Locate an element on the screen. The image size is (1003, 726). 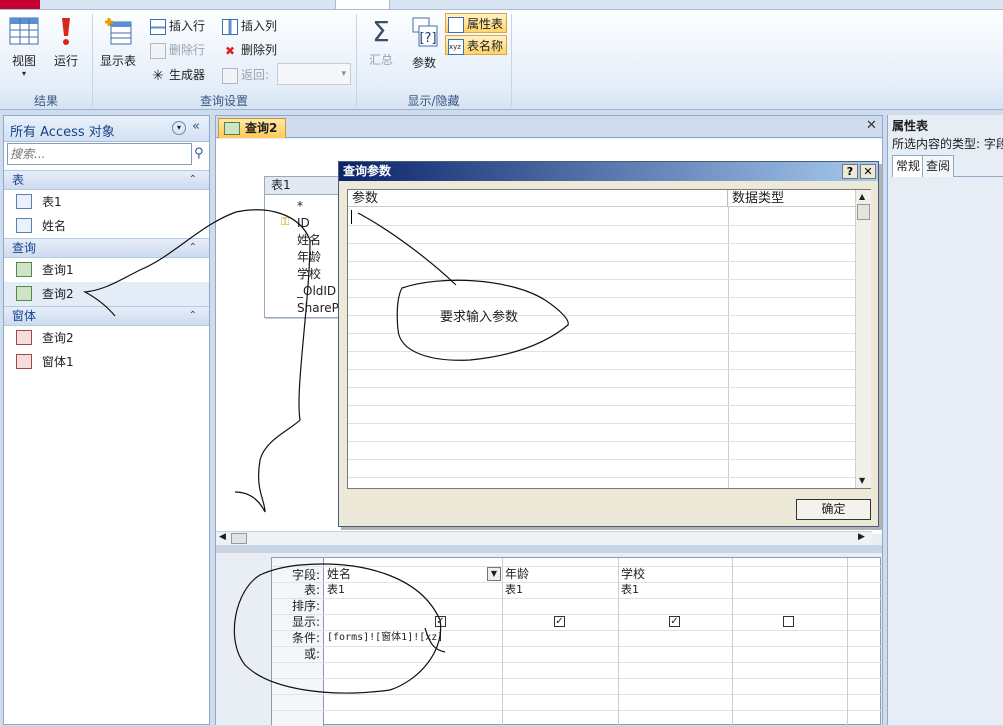
tab-design is located at coordinates (362, 4).